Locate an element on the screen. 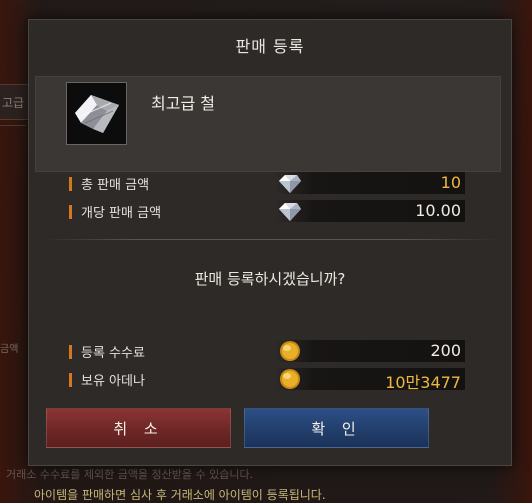 The image size is (532, 503). background-tab: 고급 is located at coordinates (15, 102).